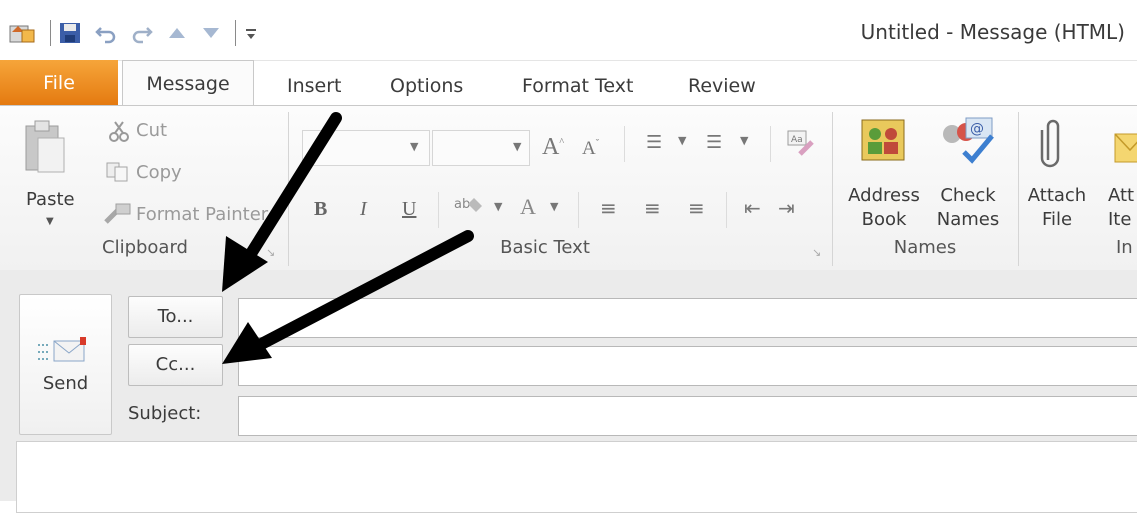 Image resolution: width=1137 pixels, height=513 pixels. What do you see at coordinates (498, 206) in the screenshot?
I see `highlight-dropdown-icon: ▼` at bounding box center [498, 206].